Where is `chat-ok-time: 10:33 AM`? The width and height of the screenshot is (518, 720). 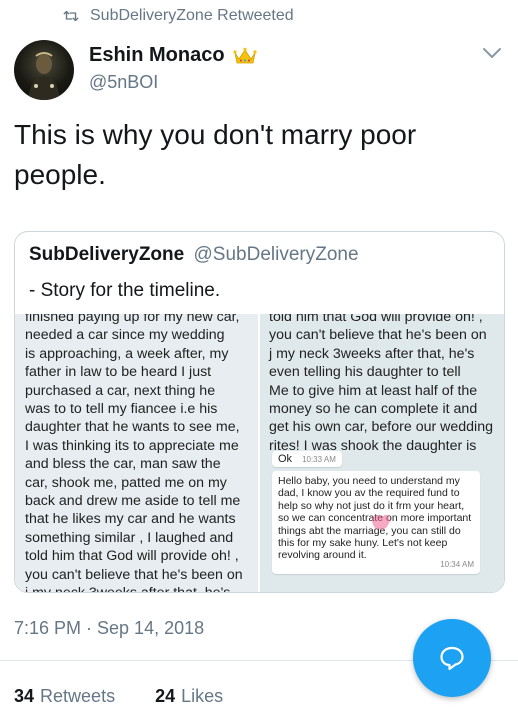
chat-ok-time: 10:33 AM is located at coordinates (319, 459).